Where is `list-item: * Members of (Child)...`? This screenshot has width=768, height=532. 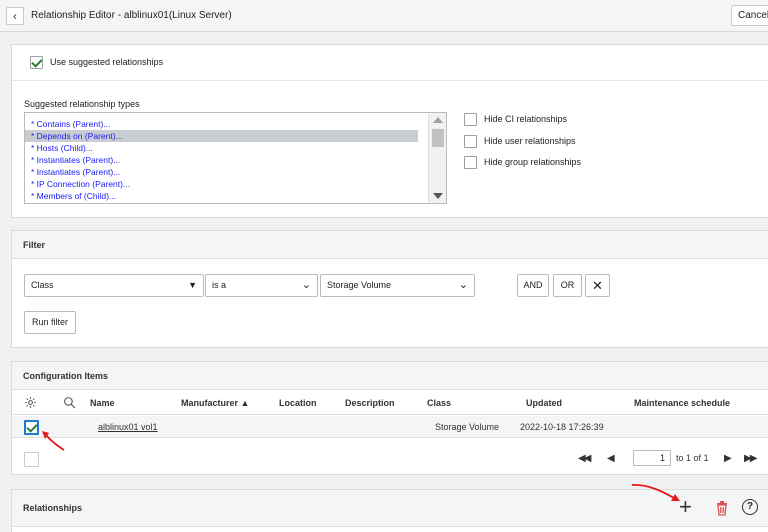
list-item: * Members of (Child)... is located at coordinates (235, 196).